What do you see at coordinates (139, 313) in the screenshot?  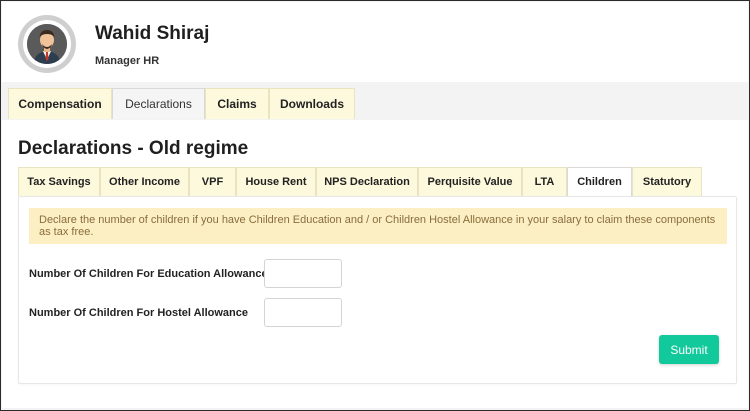 I see `hostel-allowance-label: Number Of Children For Hostel Allowance` at bounding box center [139, 313].